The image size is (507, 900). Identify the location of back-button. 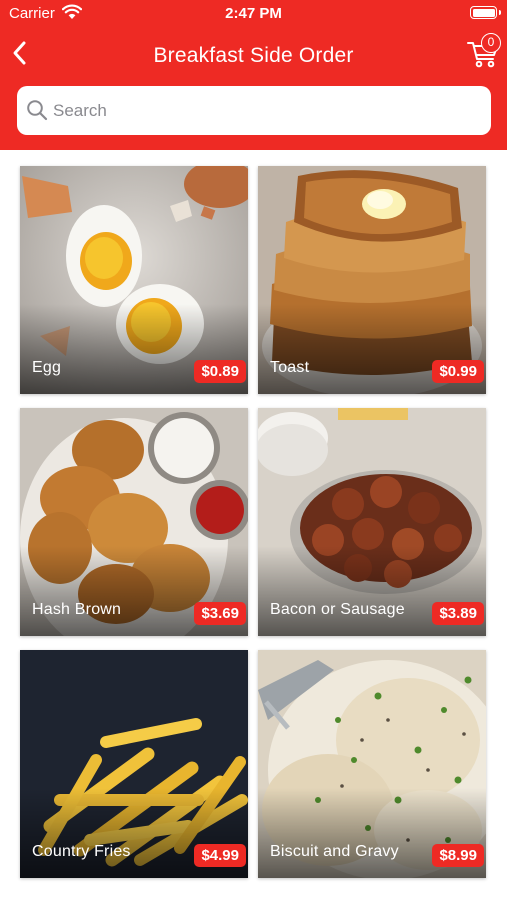
(22, 53).